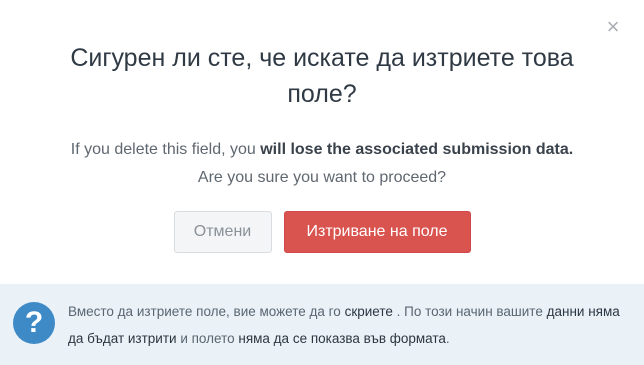  I want to click on info-not-shown: няма да се показва във формата, so click(342, 338).